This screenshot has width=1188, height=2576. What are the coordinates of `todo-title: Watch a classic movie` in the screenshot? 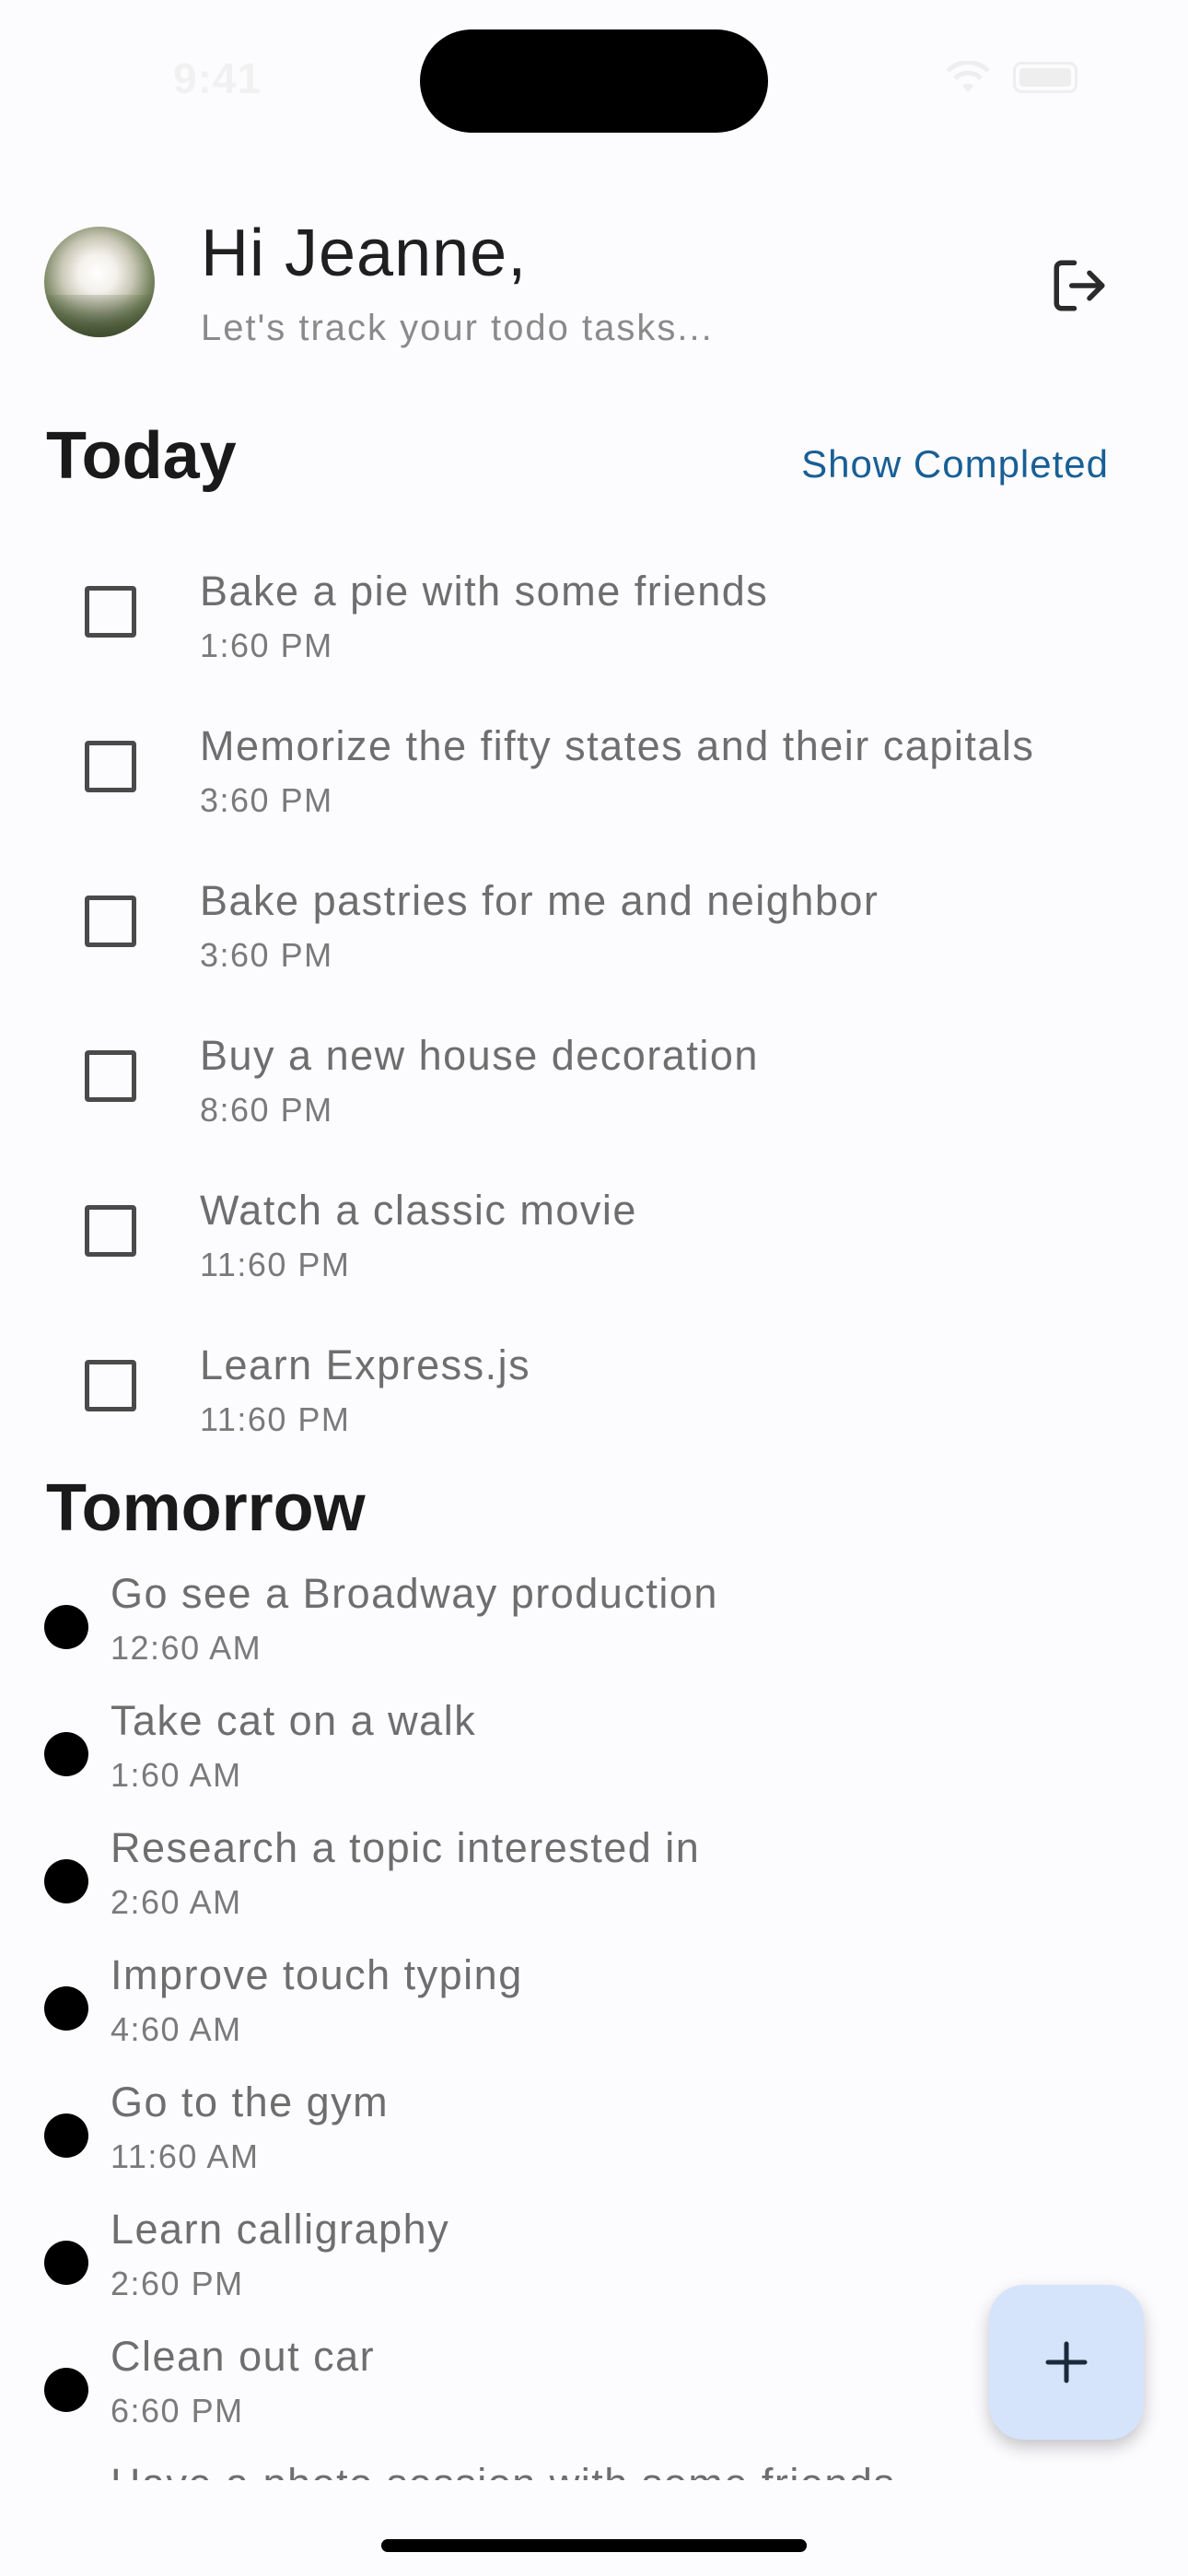 It's located at (418, 1210).